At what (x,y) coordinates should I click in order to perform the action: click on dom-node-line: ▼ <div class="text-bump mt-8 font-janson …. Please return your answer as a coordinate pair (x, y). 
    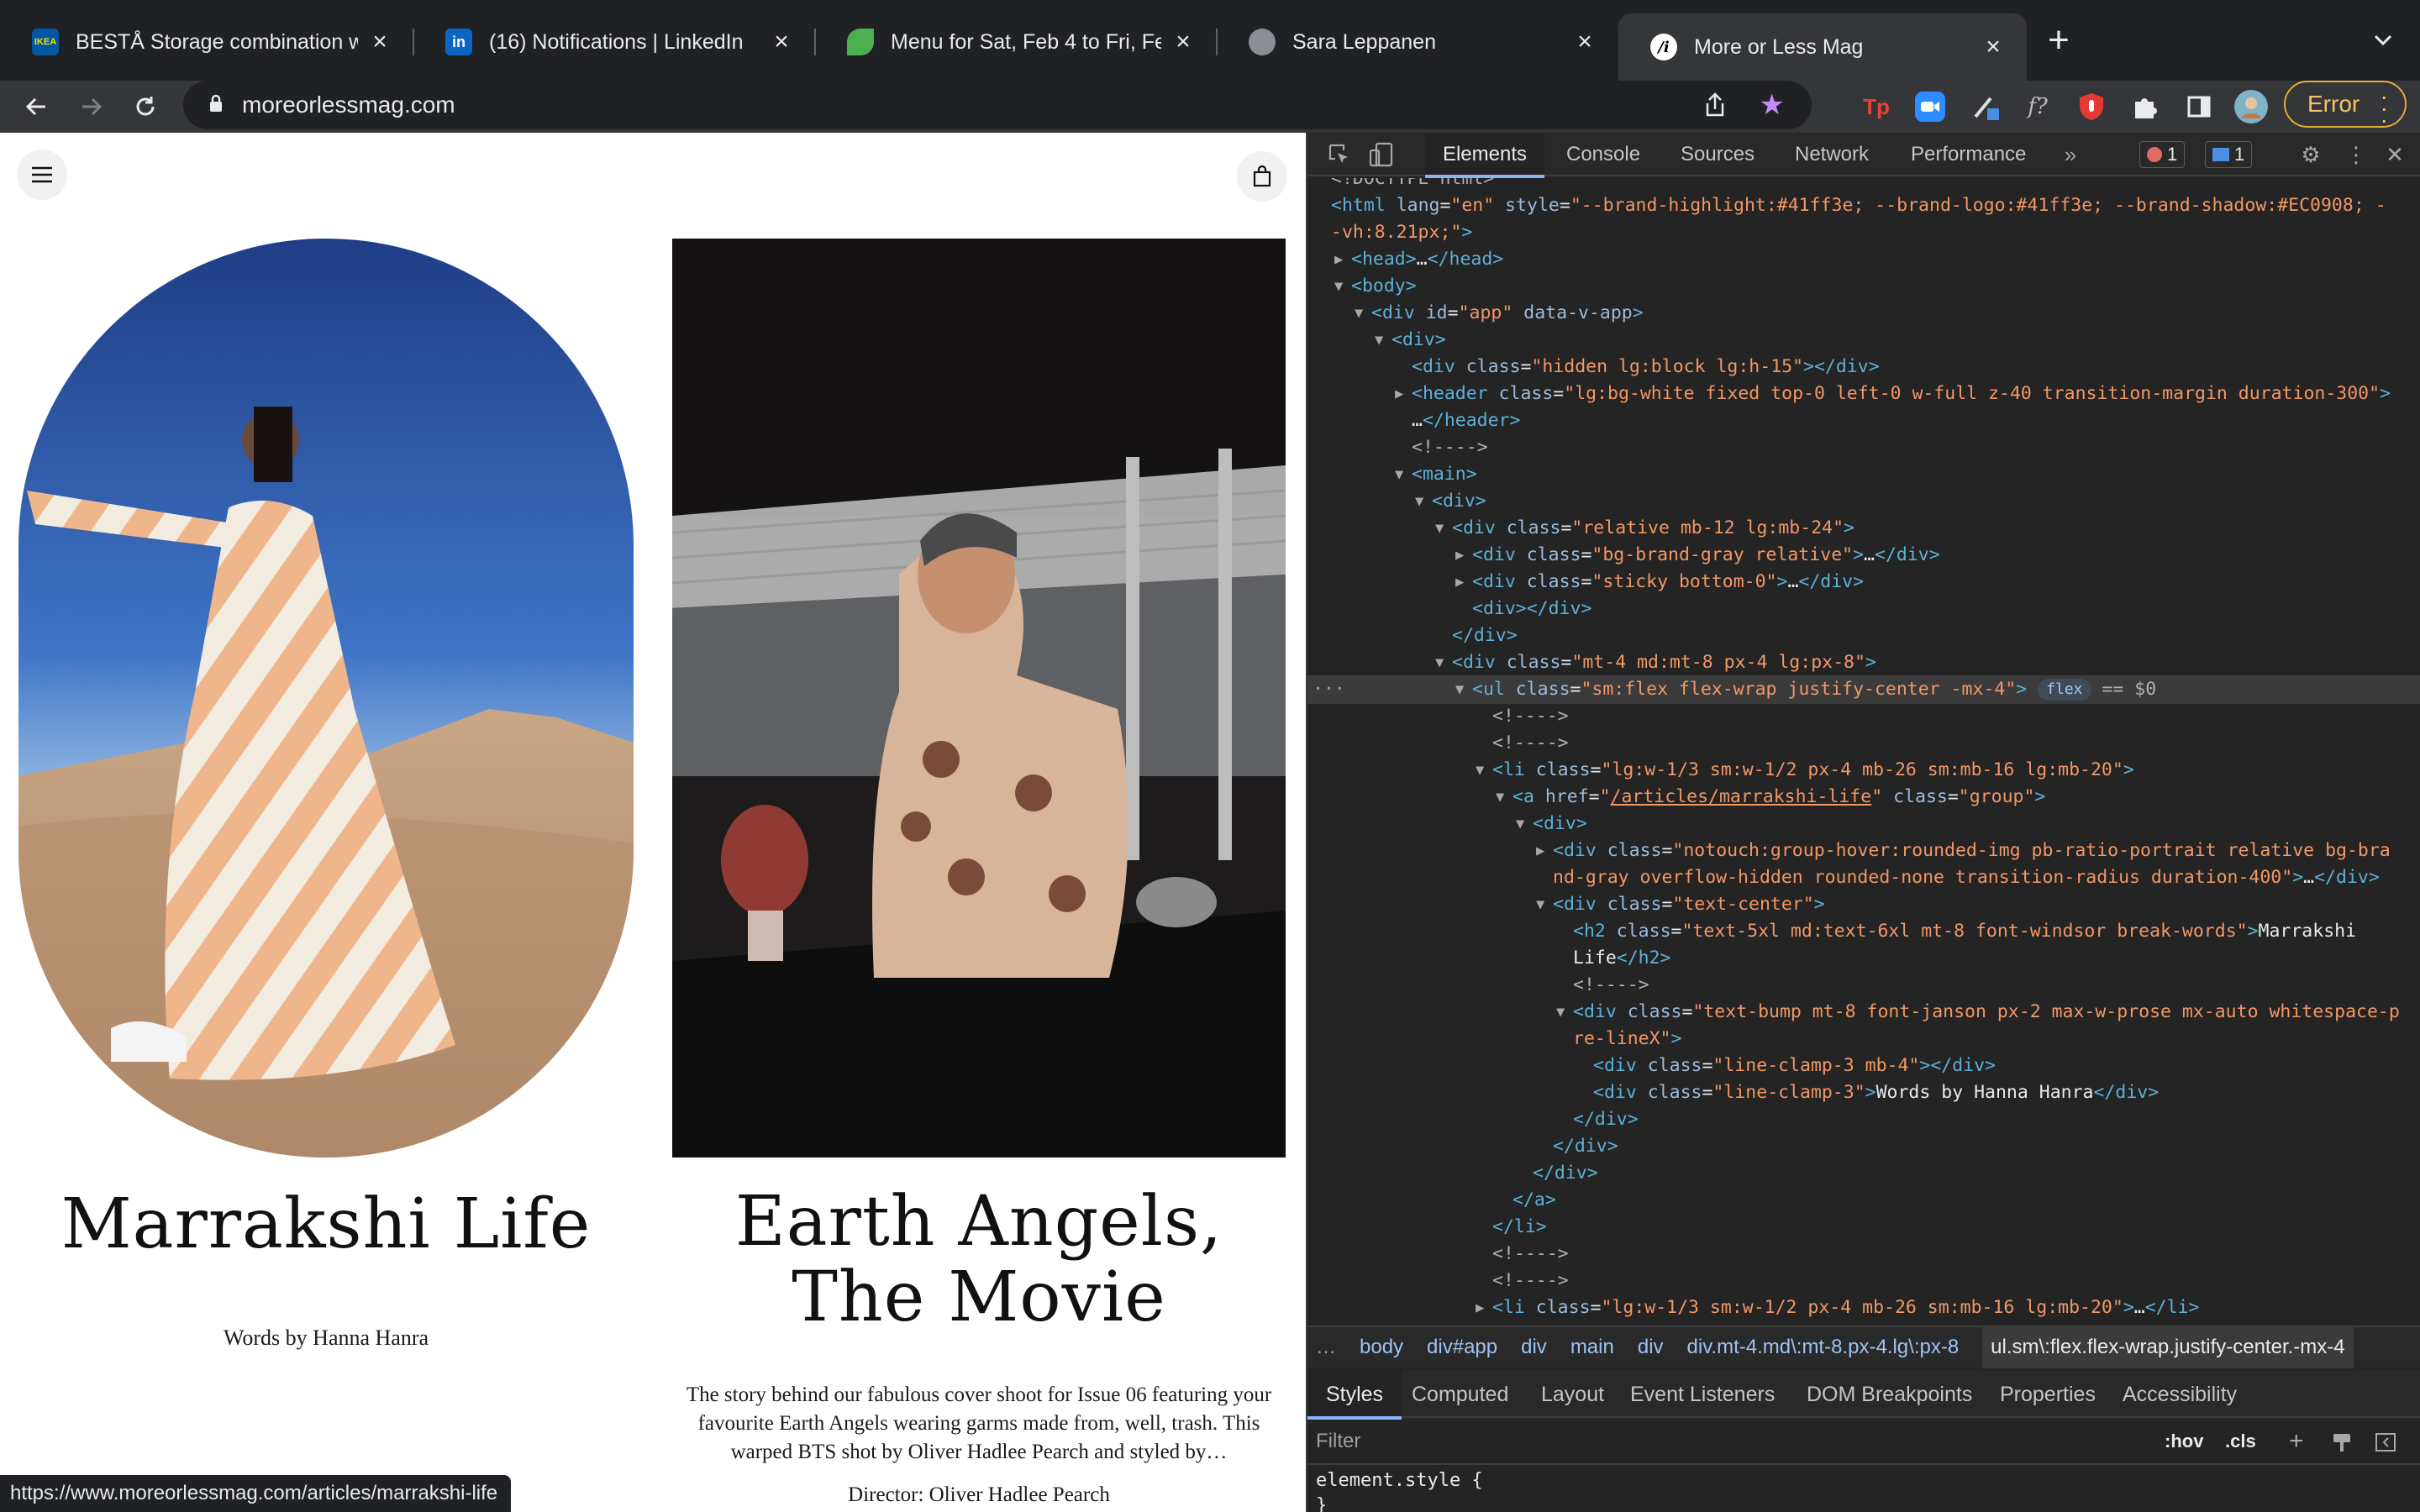
    Looking at the image, I should click on (1863, 1012).